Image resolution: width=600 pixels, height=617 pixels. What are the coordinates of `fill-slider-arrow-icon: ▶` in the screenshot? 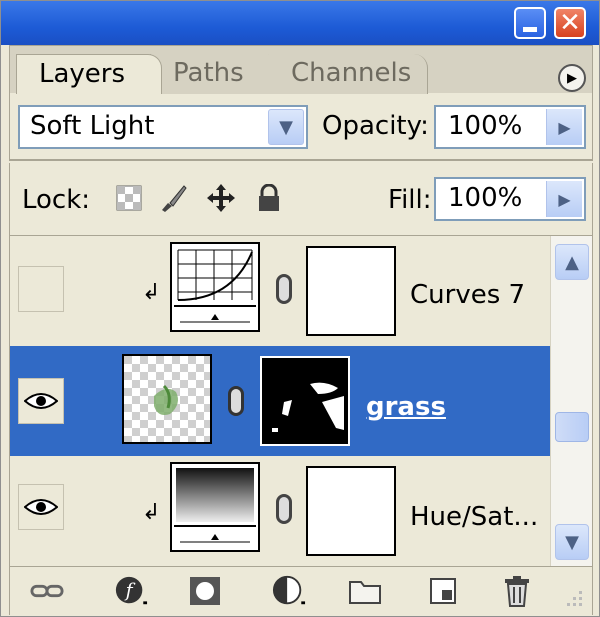 It's located at (564, 199).